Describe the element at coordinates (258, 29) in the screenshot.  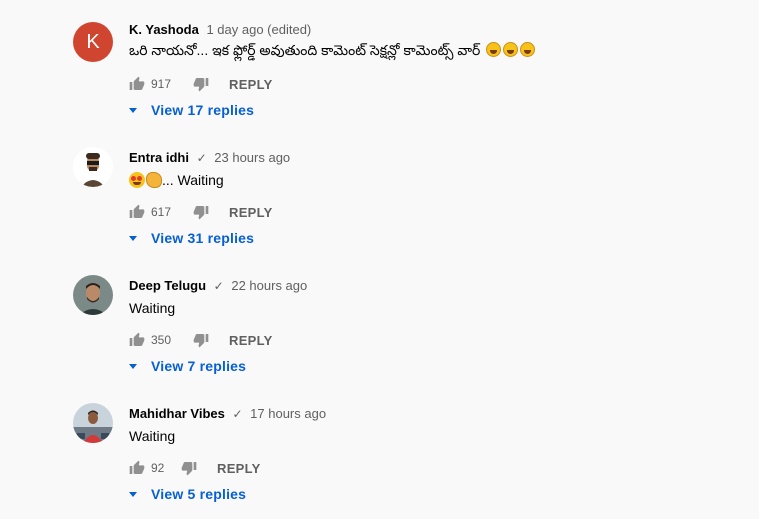
I see `comment-time: 1 day ago (edited)` at that location.